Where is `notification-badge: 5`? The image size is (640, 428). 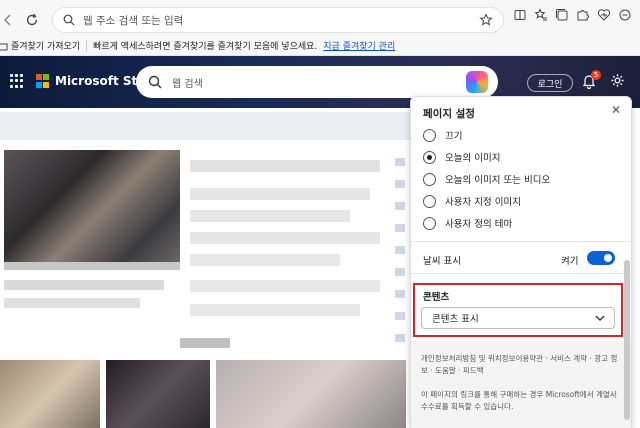
notification-badge: 5 is located at coordinates (596, 75).